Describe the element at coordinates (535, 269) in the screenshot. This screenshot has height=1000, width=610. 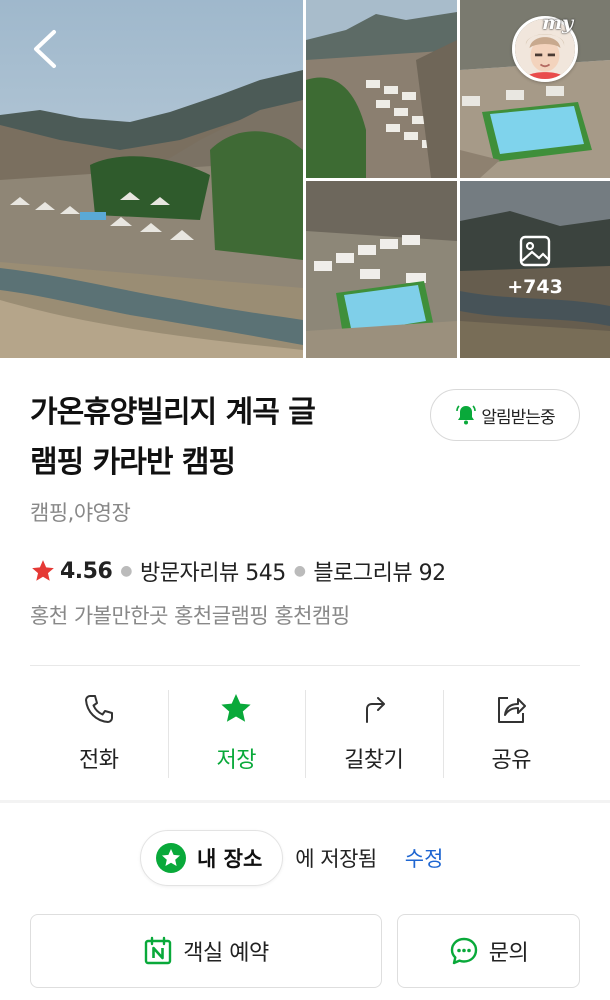
I see `more-photos-button: +743` at that location.